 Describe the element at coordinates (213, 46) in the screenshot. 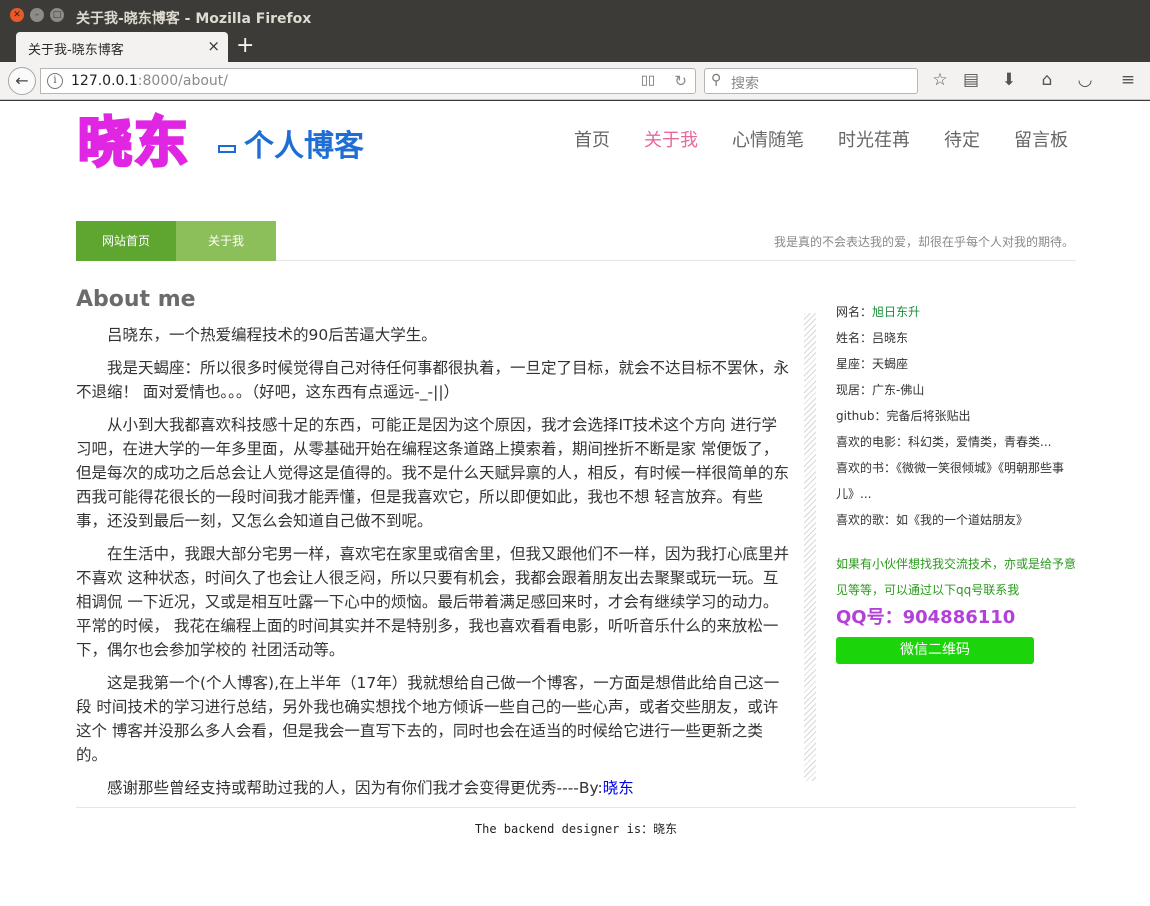

I see `tab-close-icon: ×` at that location.